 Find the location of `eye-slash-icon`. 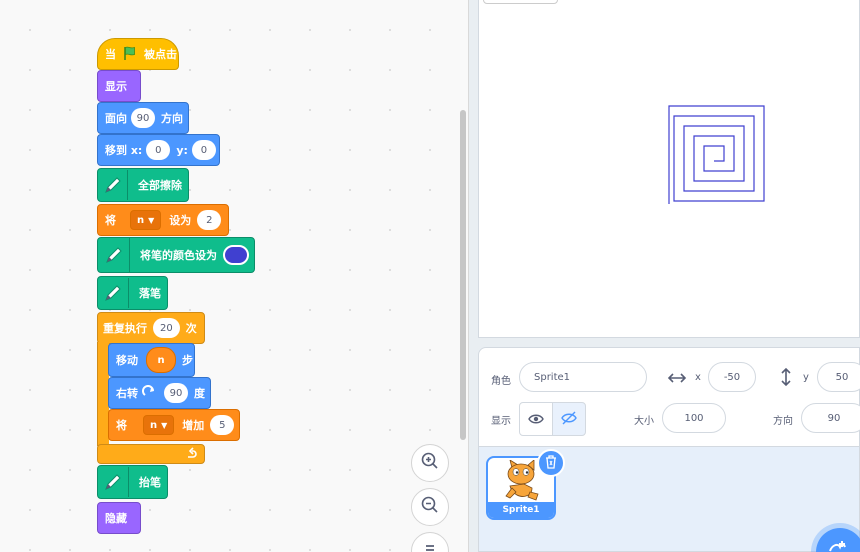

eye-slash-icon is located at coordinates (569, 419).